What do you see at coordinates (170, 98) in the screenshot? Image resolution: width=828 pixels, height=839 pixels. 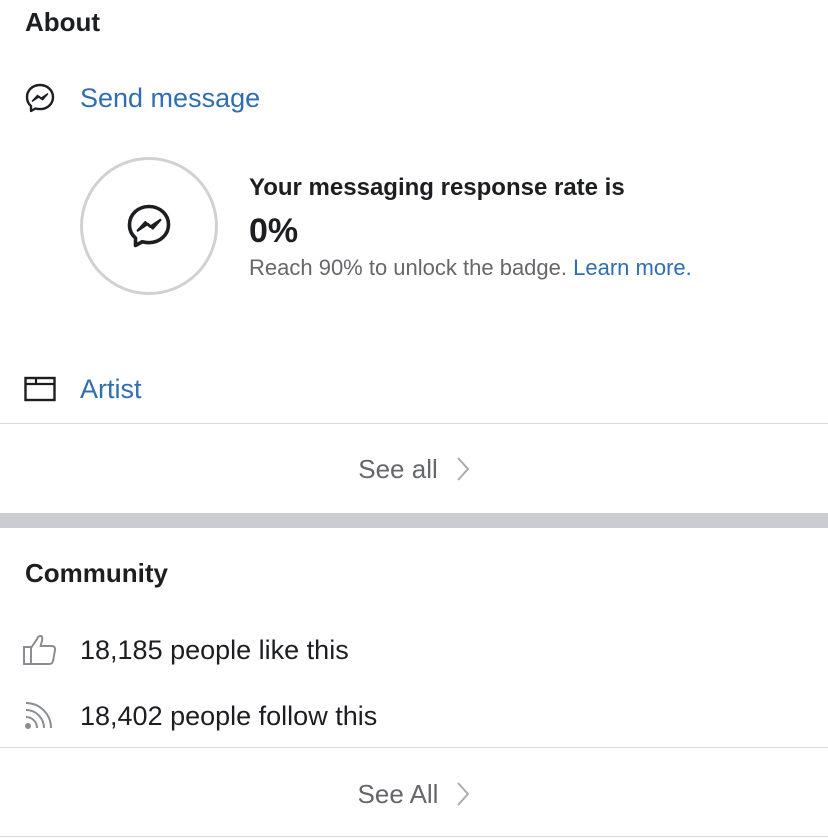 I see `send-message-link: Send message` at bounding box center [170, 98].